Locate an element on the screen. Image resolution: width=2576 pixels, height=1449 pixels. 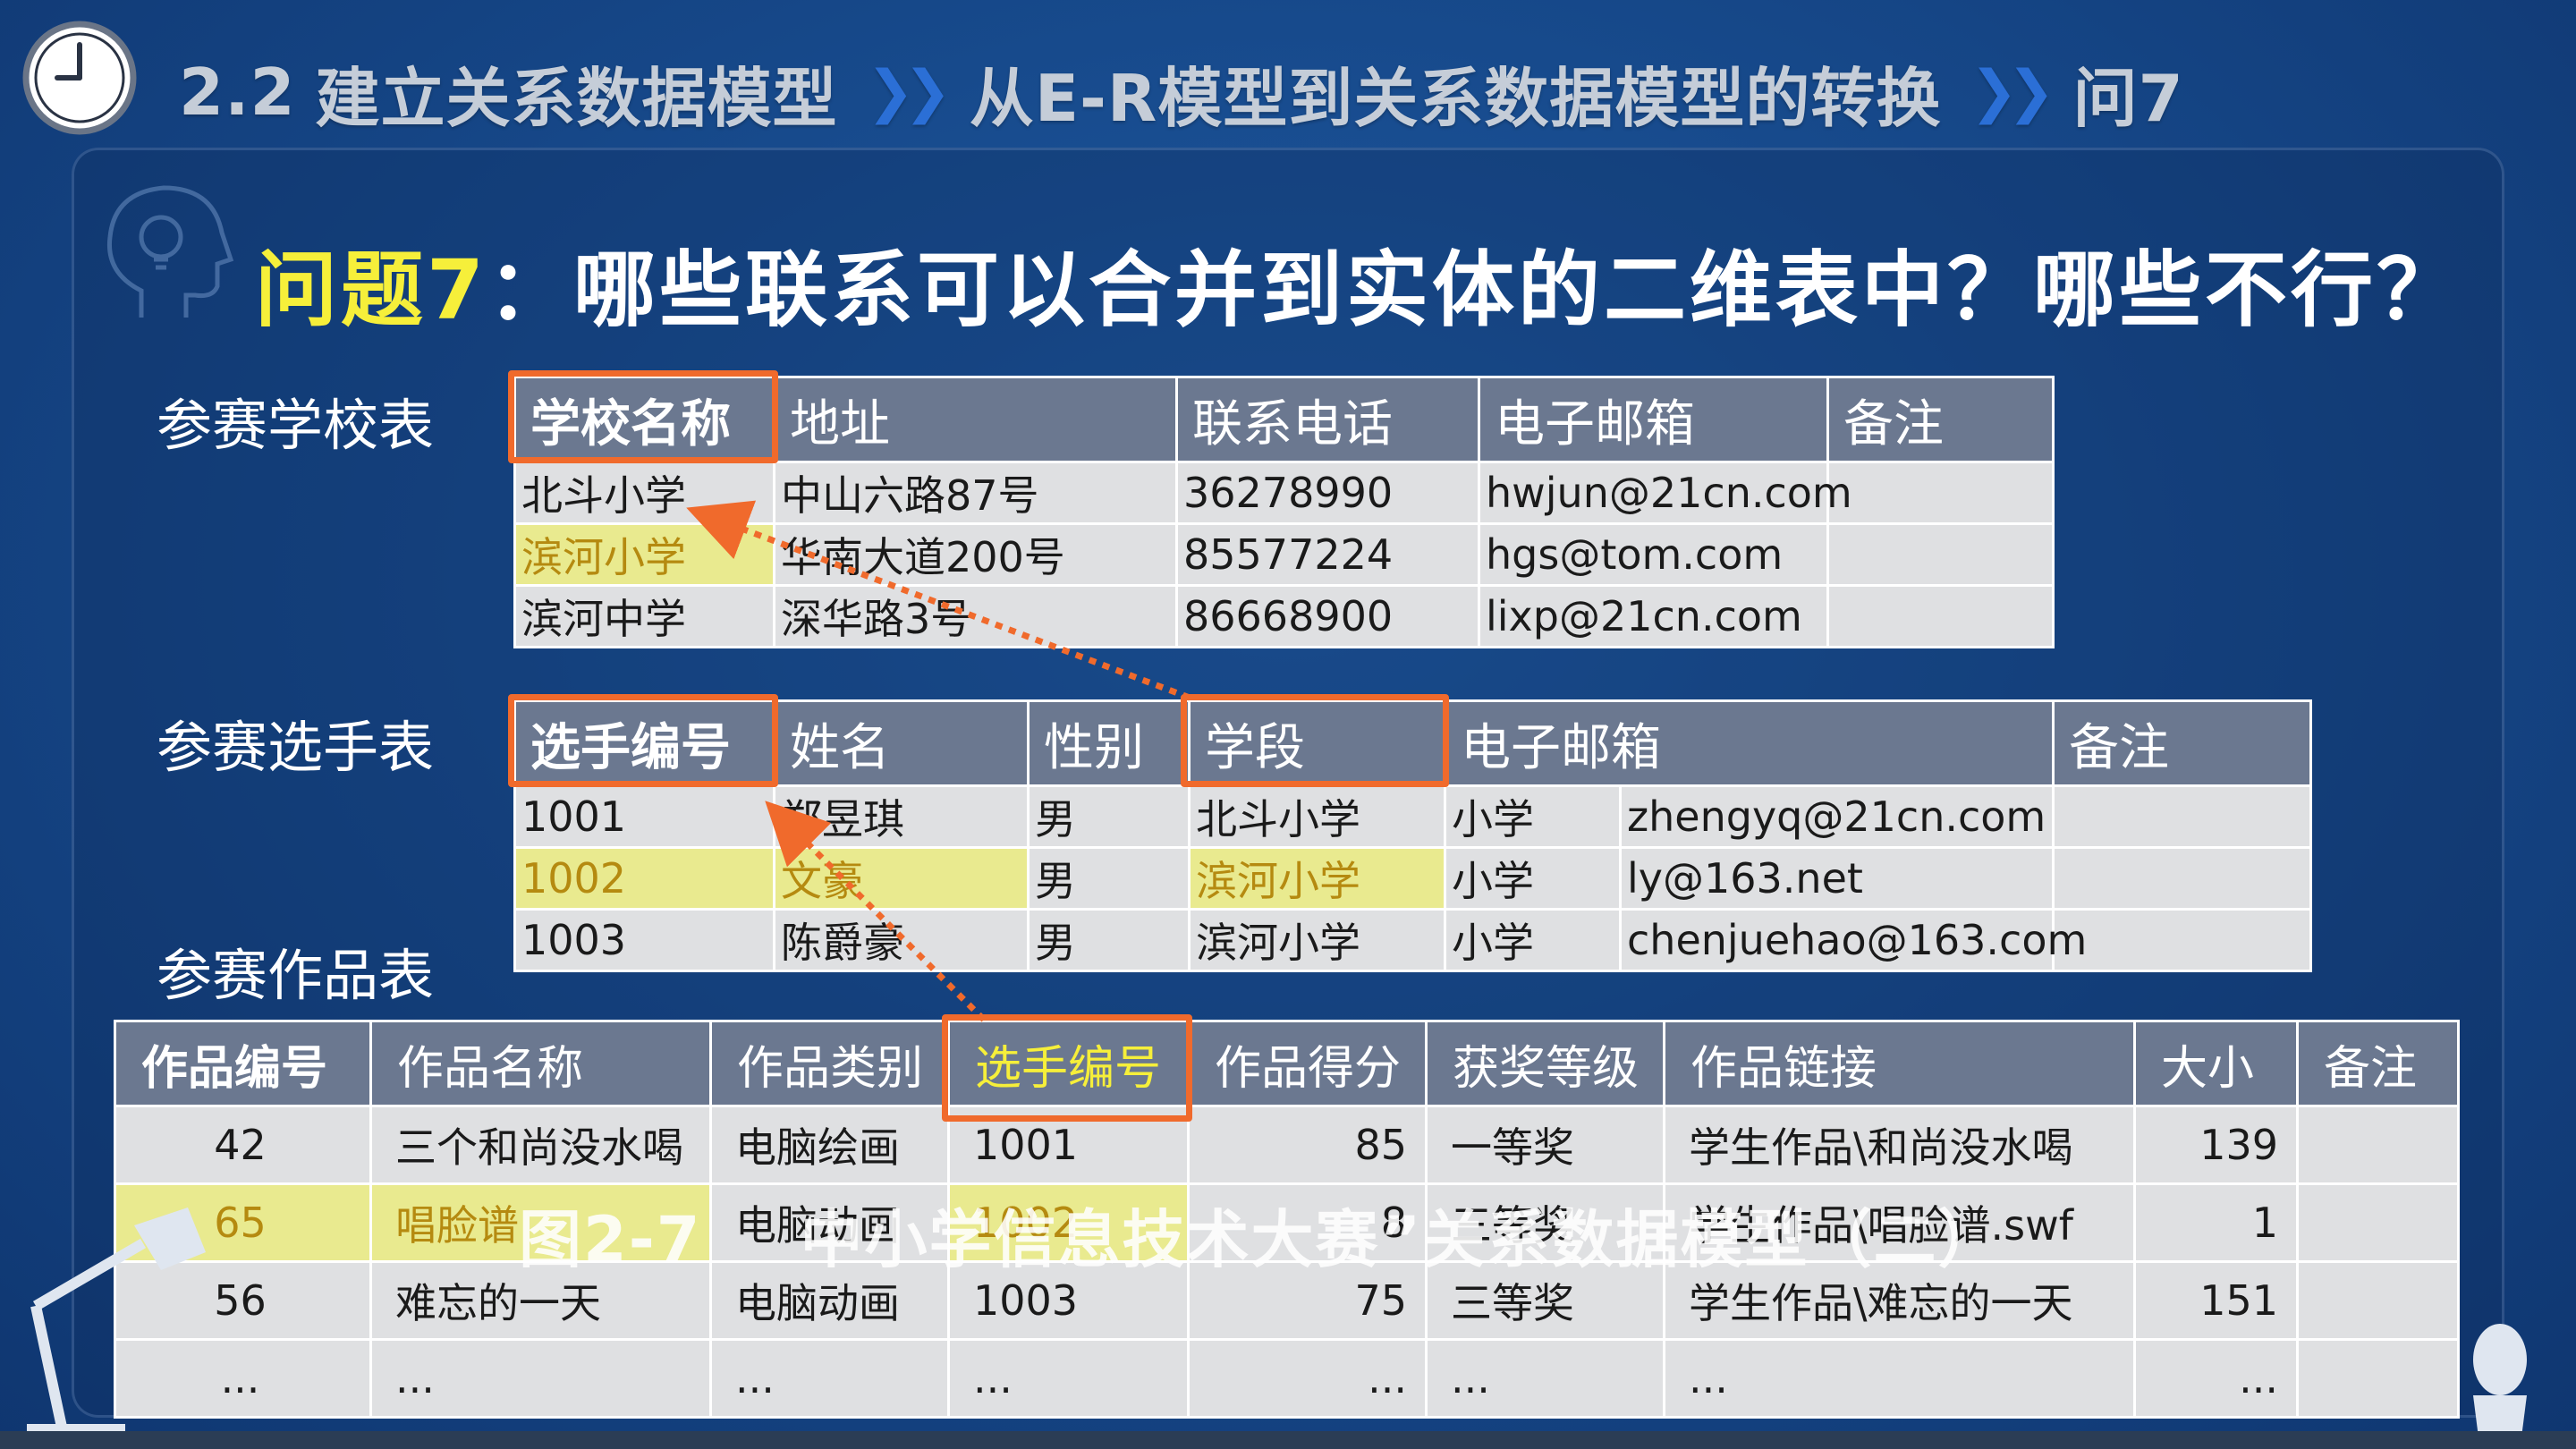
table-cell: 中山六路87号 is located at coordinates (975, 493).